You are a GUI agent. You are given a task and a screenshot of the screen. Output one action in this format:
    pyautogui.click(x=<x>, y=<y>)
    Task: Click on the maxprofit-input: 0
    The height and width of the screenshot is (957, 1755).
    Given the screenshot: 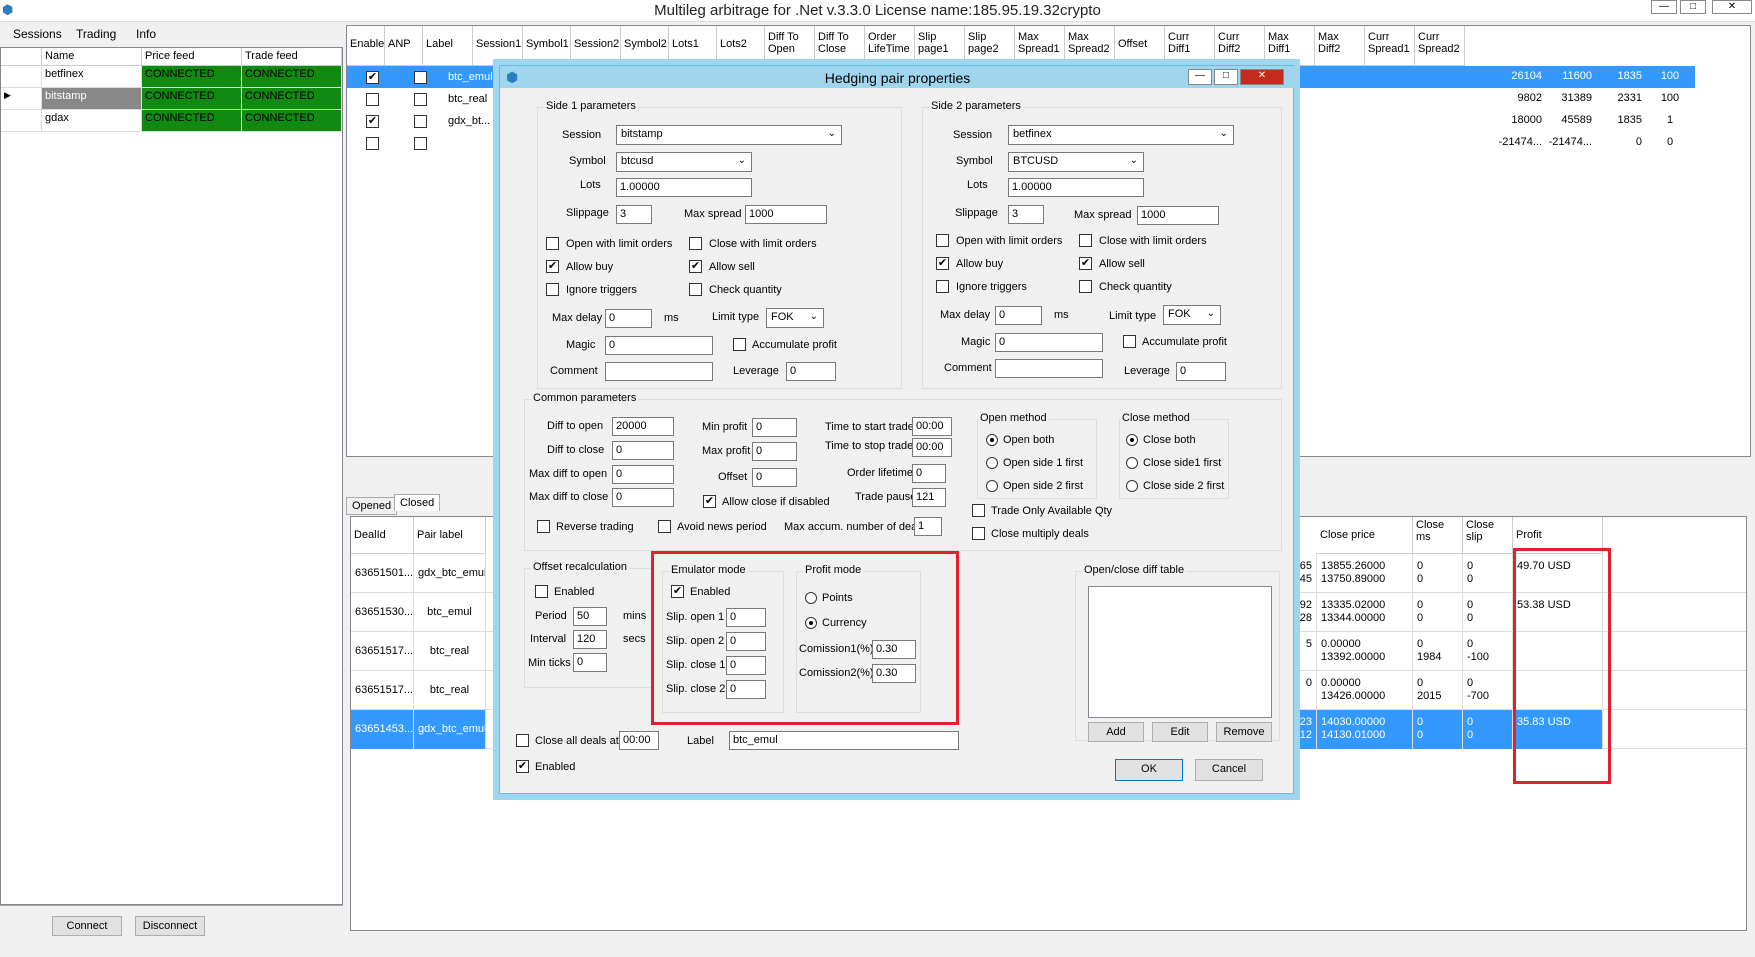 What is the action you would take?
    pyautogui.click(x=774, y=451)
    